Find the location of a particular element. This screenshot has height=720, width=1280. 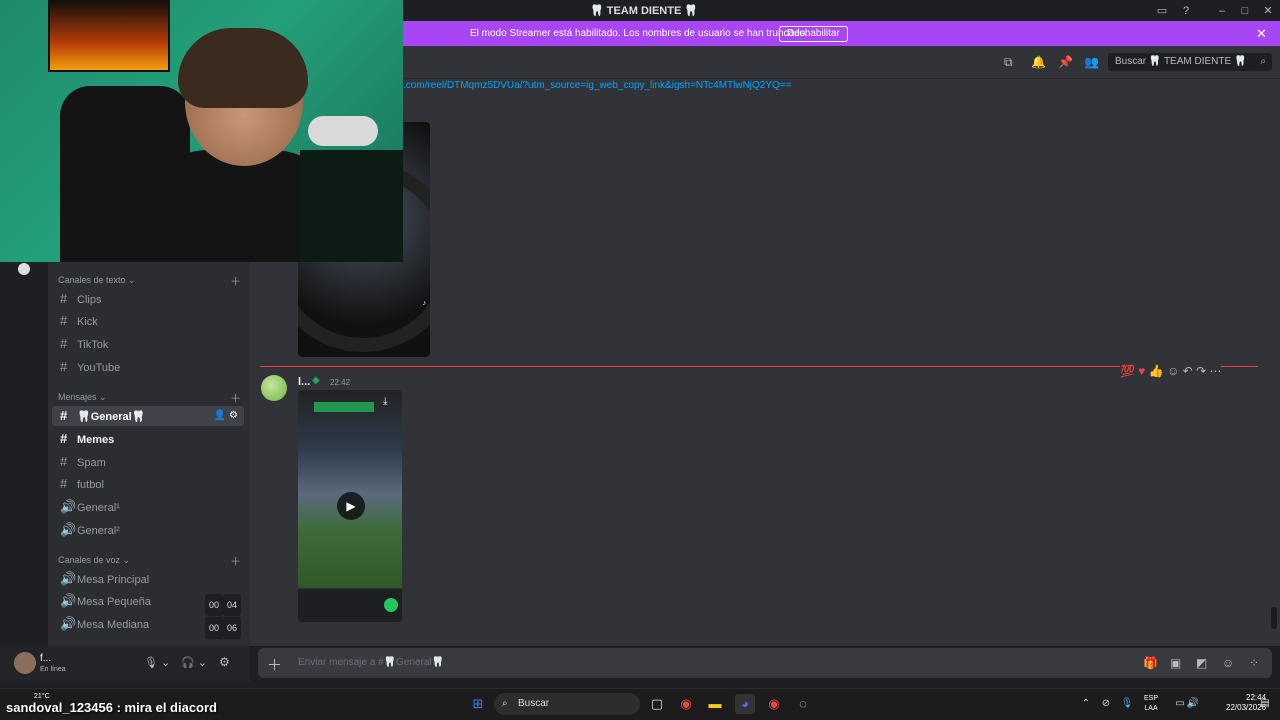

background-door is located at coordinates (351, 206).